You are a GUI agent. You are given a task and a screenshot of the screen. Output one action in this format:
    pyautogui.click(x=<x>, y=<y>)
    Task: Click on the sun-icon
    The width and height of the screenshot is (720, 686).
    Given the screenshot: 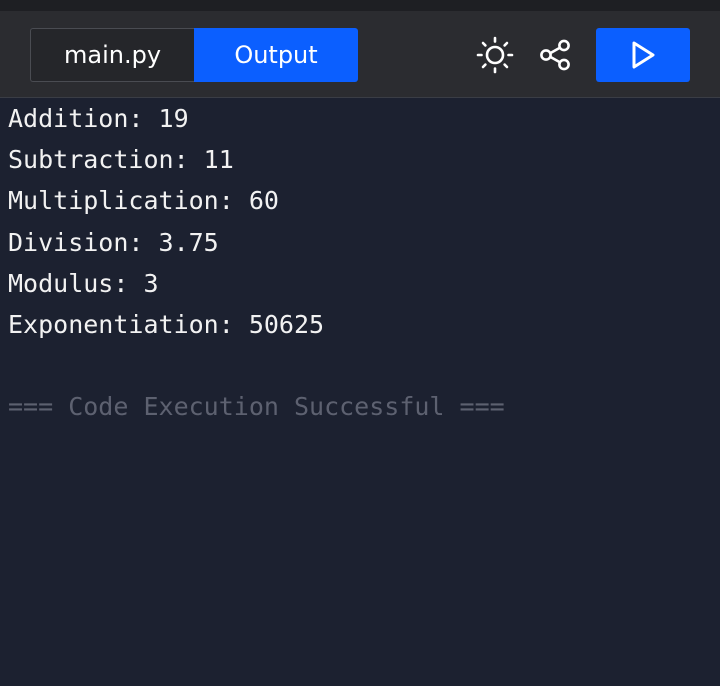 What is the action you would take?
    pyautogui.click(x=495, y=55)
    